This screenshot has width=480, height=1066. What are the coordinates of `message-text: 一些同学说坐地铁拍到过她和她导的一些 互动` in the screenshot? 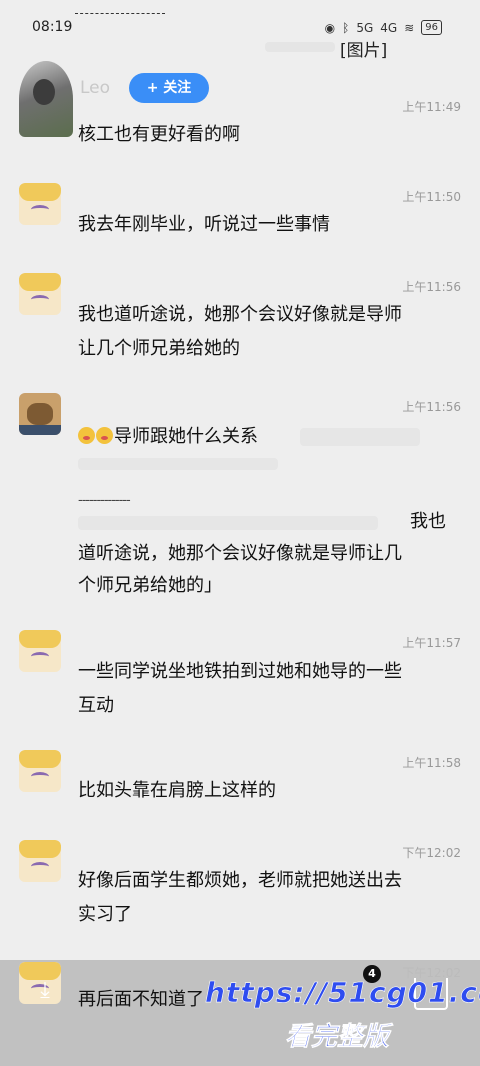 It's located at (263, 689).